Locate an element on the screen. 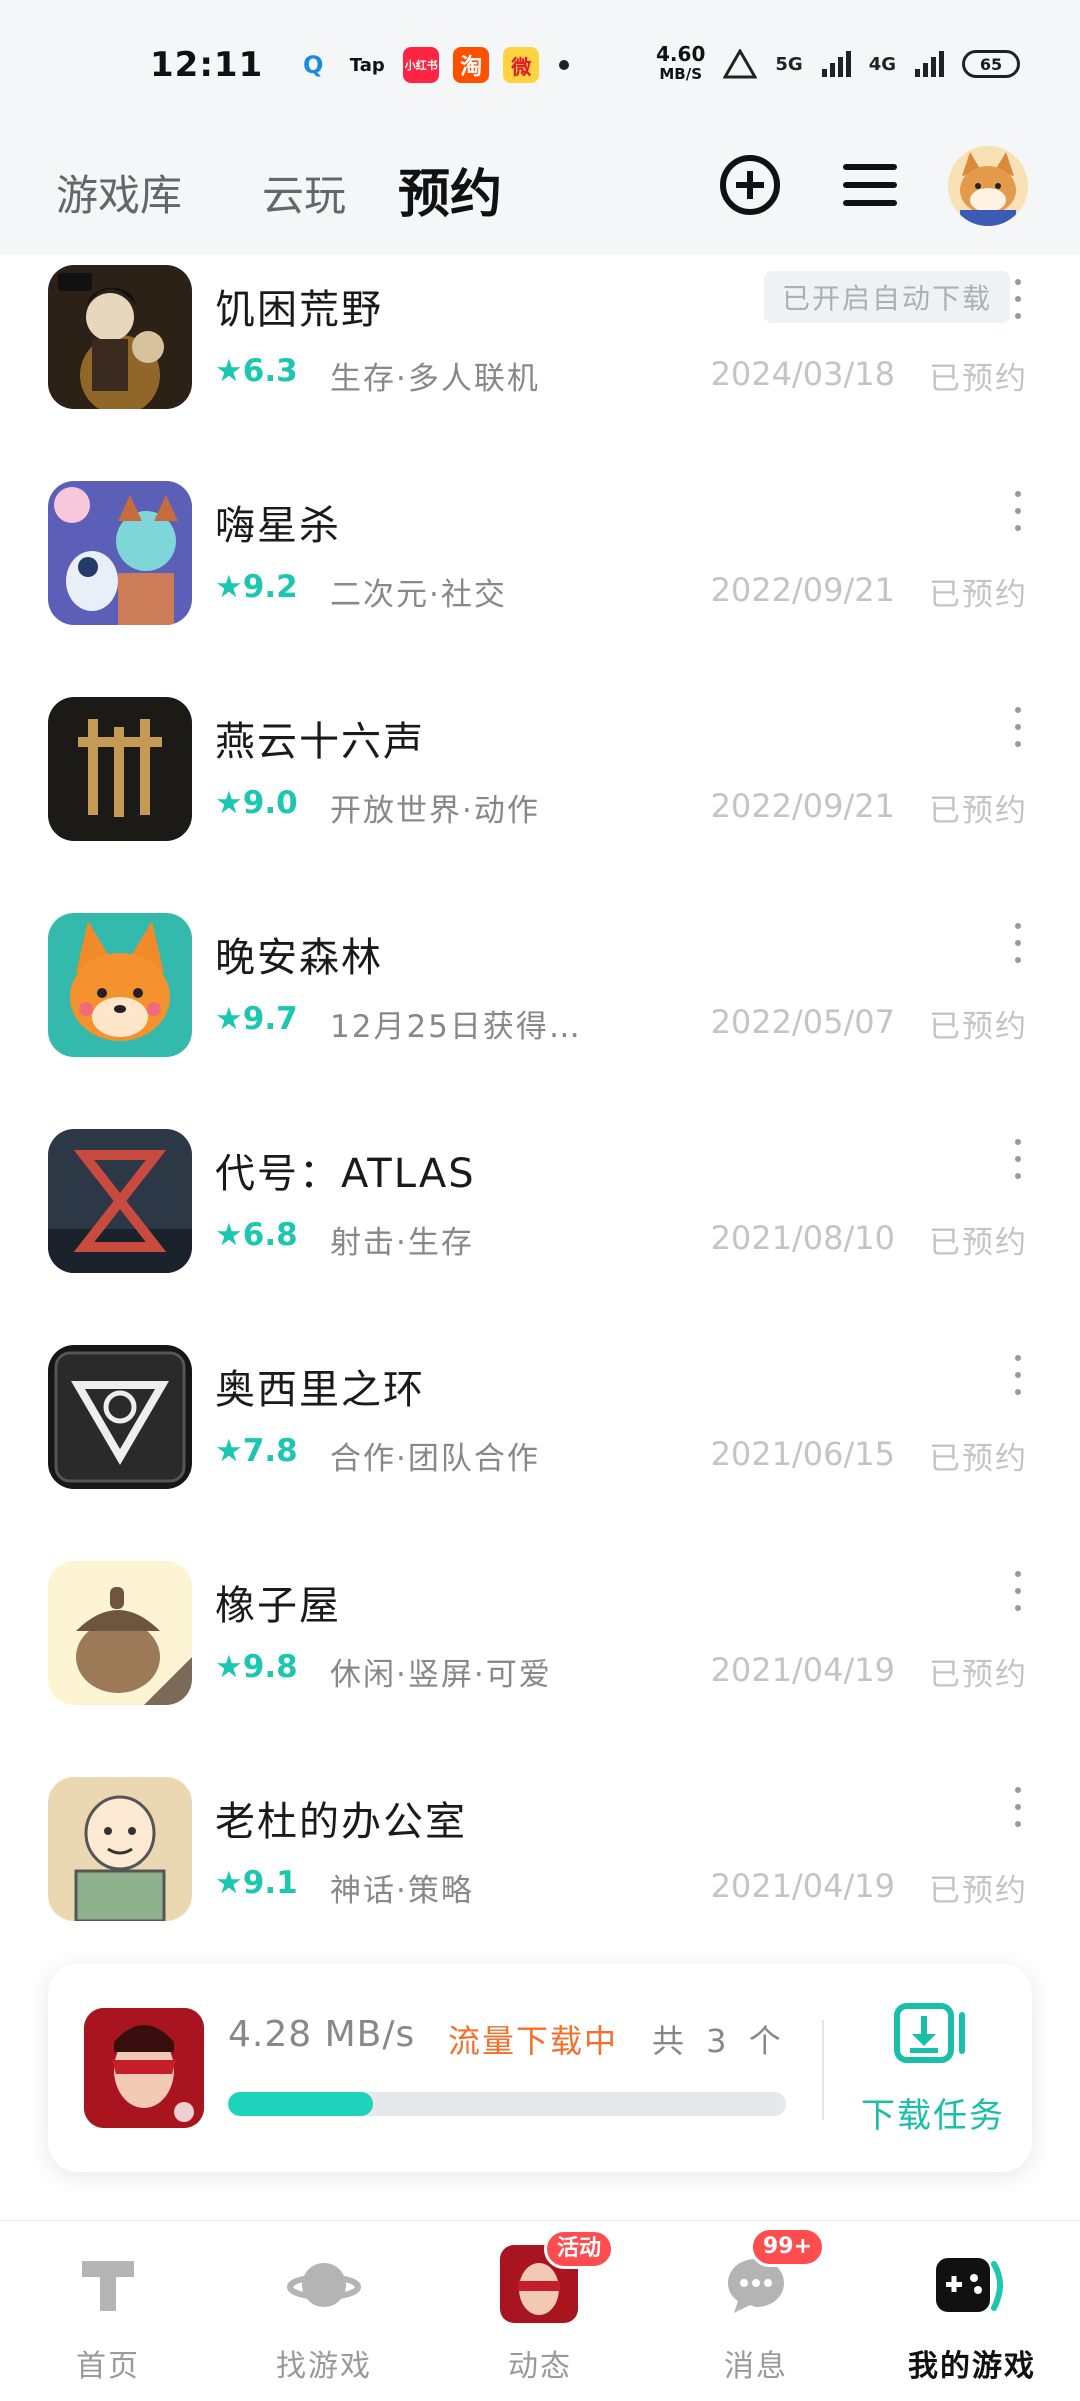 The height and width of the screenshot is (2401, 1080). osiris-ring-icon is located at coordinates (120, 1417).